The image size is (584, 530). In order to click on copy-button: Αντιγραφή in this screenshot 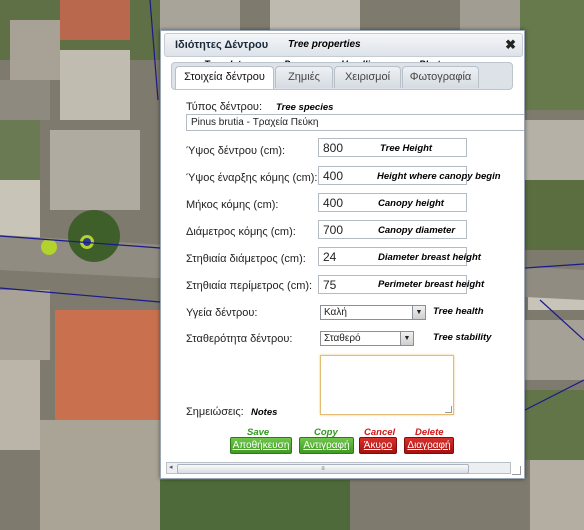, I will do `click(326, 445)`.